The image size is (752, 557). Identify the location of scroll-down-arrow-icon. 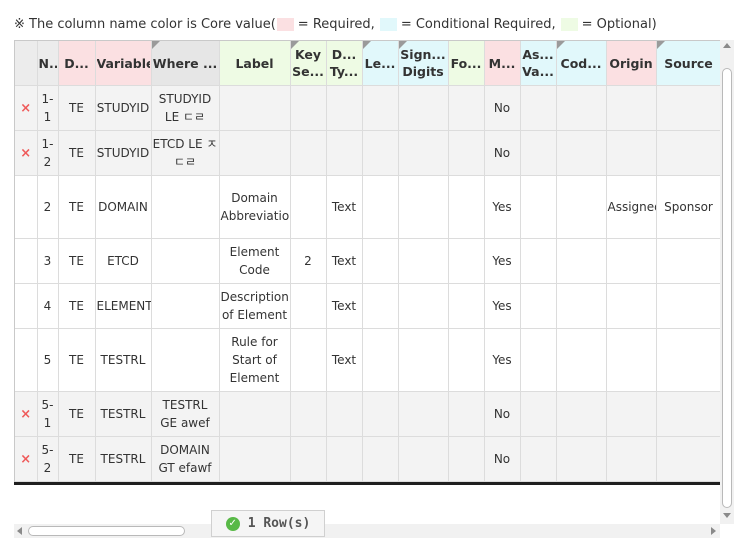
(727, 515).